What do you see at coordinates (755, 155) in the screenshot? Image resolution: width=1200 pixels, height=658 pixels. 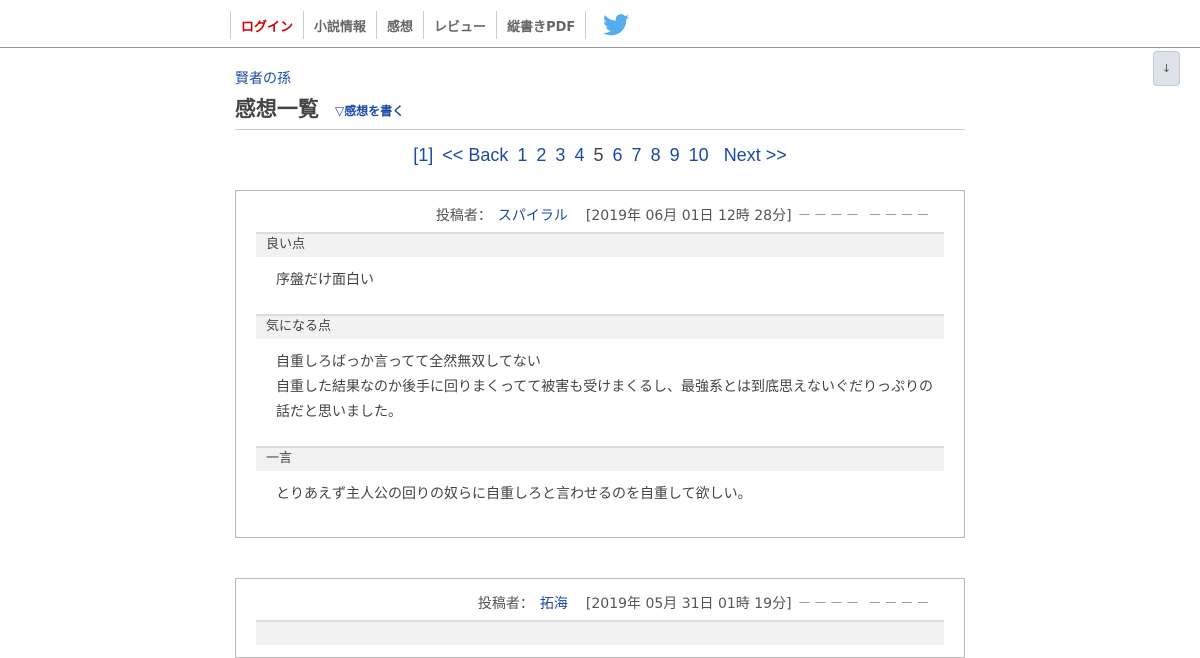 I see `pager-next: Next >>` at bounding box center [755, 155].